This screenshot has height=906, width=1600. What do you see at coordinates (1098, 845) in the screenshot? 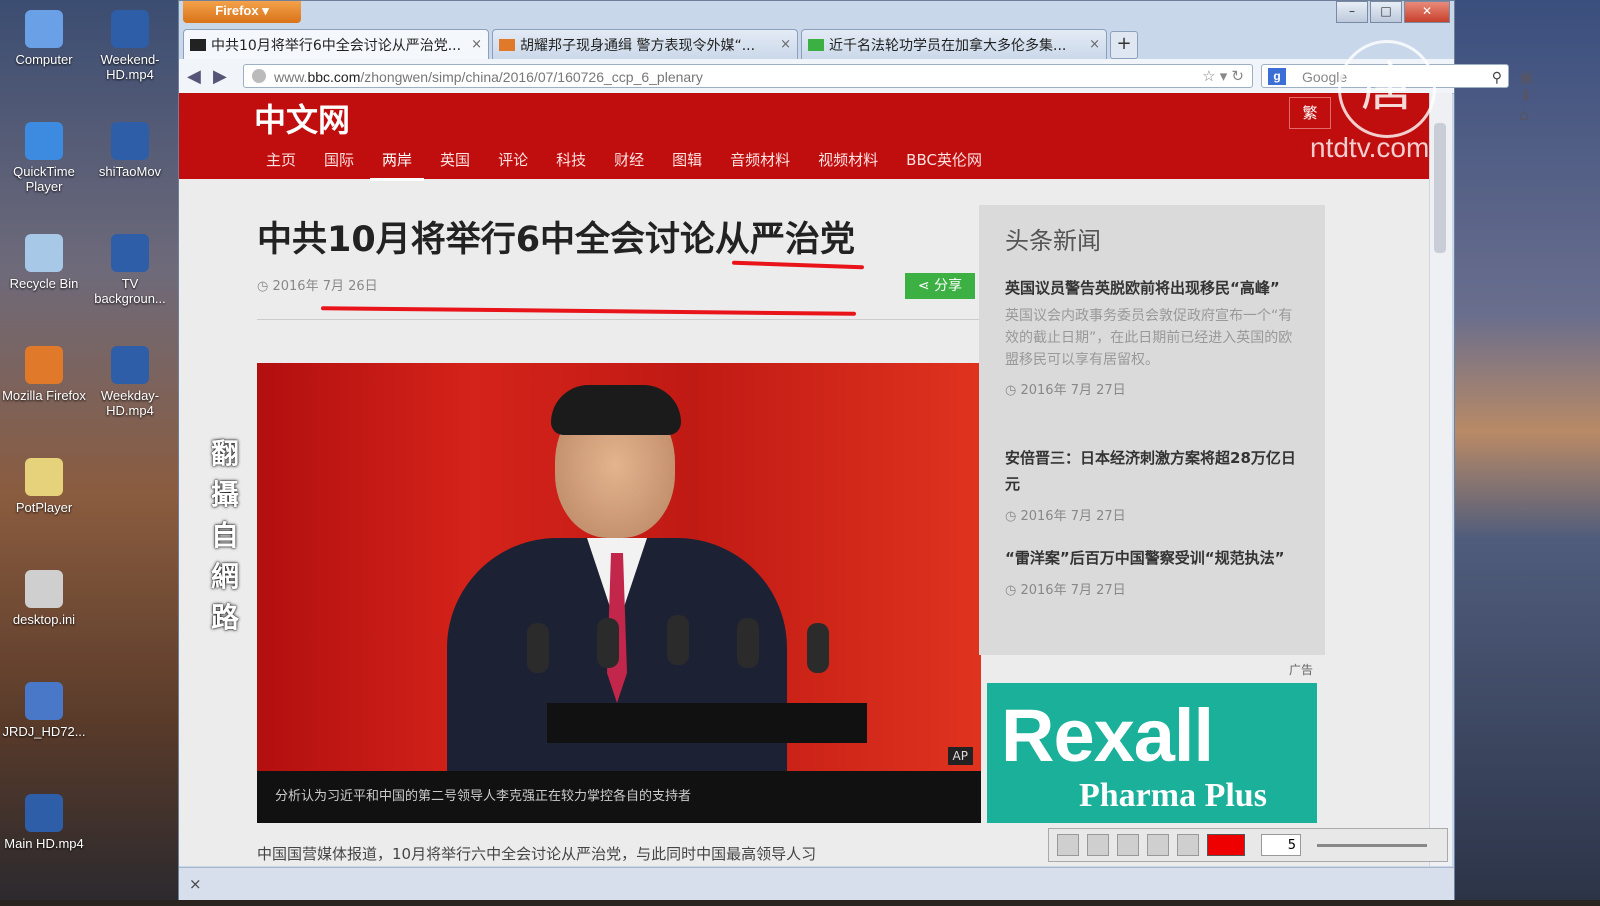
I see `save-icon` at bounding box center [1098, 845].